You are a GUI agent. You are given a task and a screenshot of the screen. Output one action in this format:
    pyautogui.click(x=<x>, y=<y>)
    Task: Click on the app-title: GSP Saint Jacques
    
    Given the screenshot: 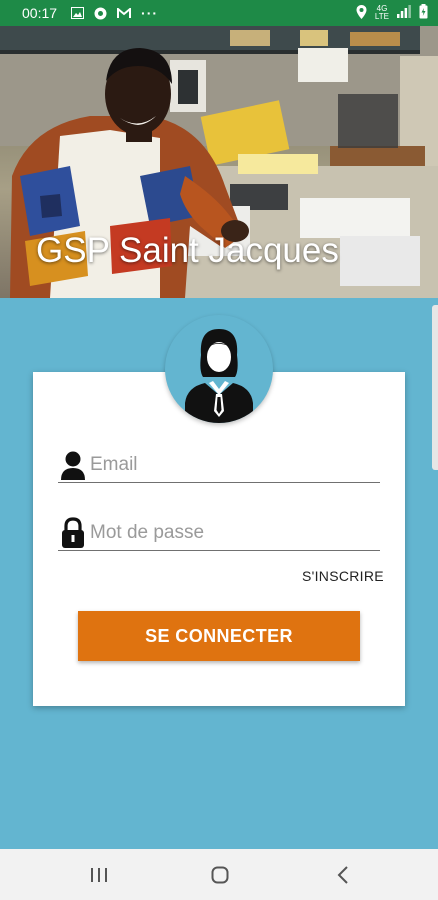 What is the action you would take?
    pyautogui.click(x=187, y=250)
    